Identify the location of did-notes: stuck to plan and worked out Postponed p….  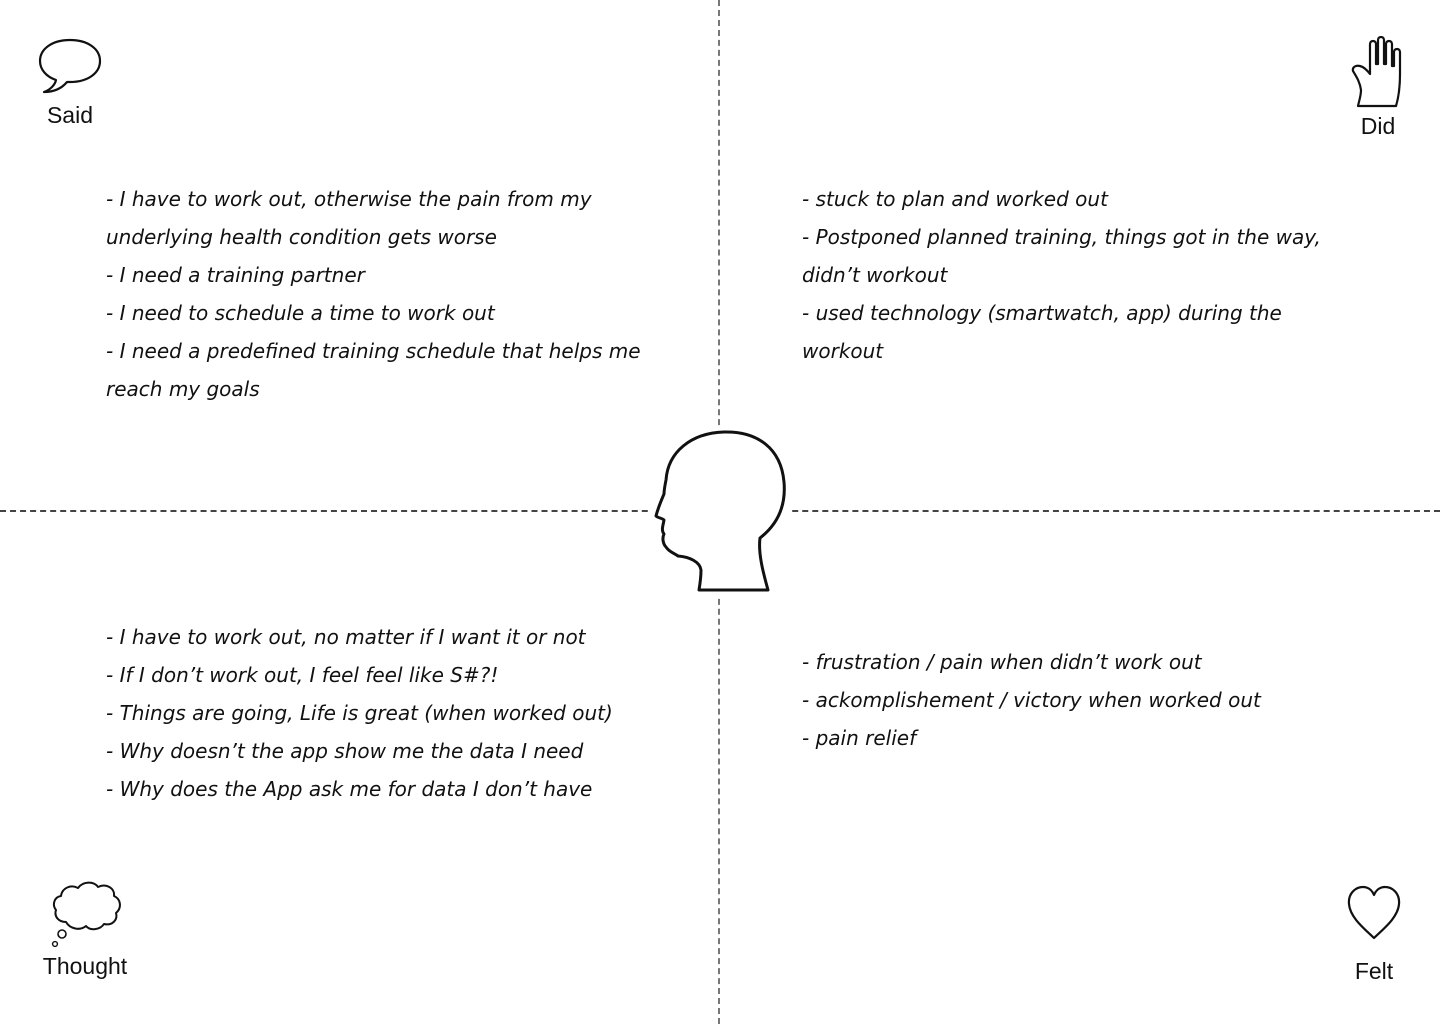
(1082, 275).